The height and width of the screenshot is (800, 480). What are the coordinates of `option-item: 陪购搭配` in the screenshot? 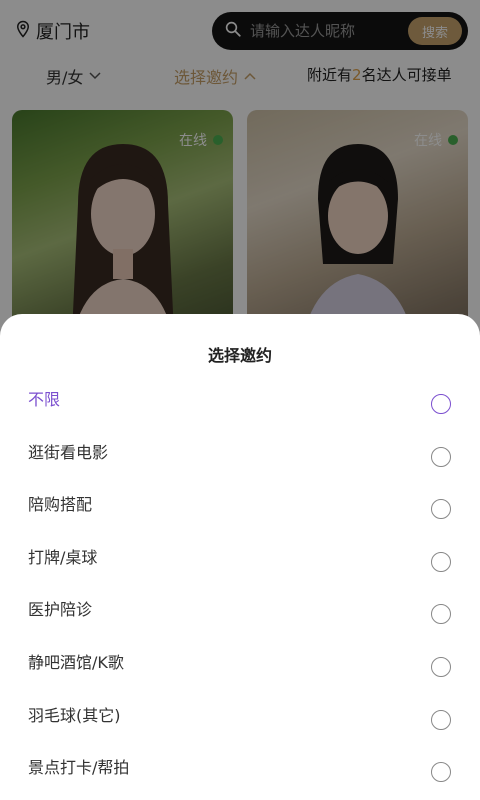 It's located at (240, 517).